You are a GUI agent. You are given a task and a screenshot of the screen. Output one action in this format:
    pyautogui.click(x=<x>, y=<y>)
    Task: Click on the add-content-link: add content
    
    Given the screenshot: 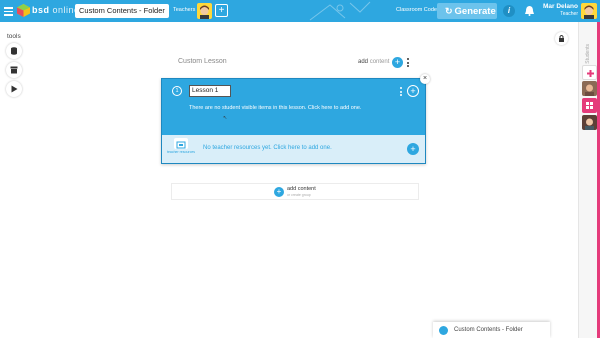 What is the action you would take?
    pyautogui.click(x=373, y=62)
    